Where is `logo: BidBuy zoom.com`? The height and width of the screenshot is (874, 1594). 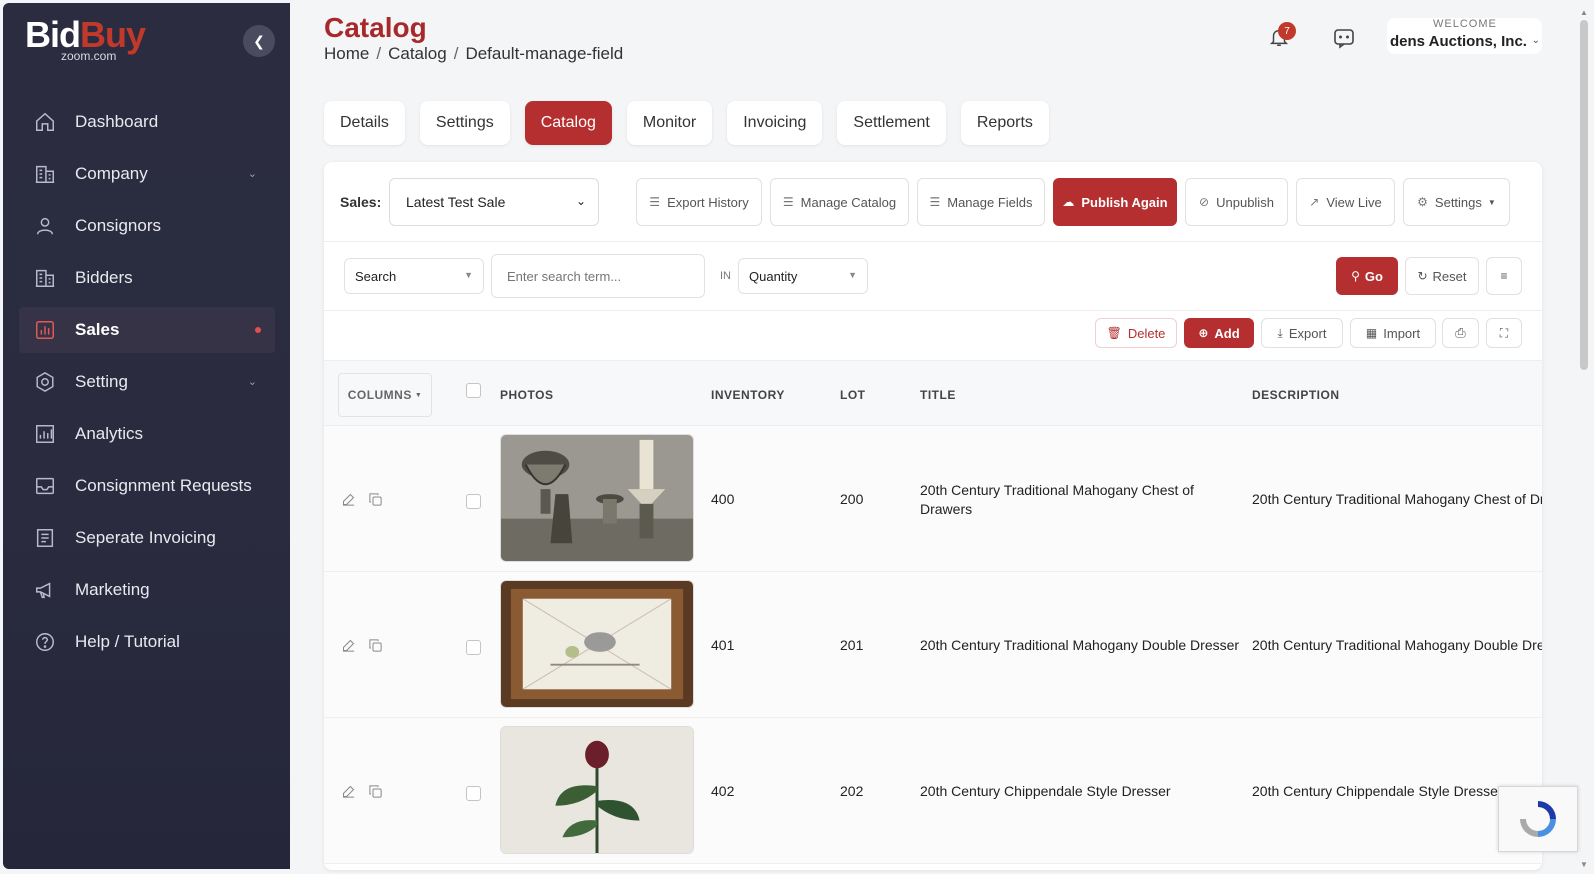 logo: BidBuy zoom.com is located at coordinates (95, 42).